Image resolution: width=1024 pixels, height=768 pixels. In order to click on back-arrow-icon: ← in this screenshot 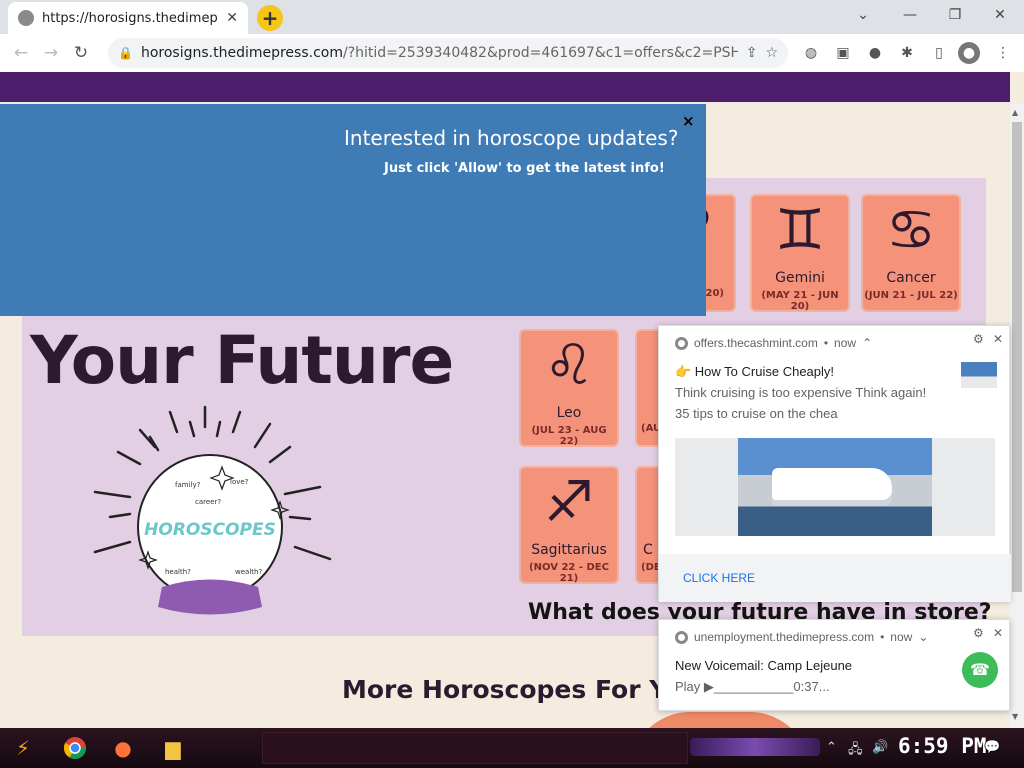, I will do `click(21, 53)`.